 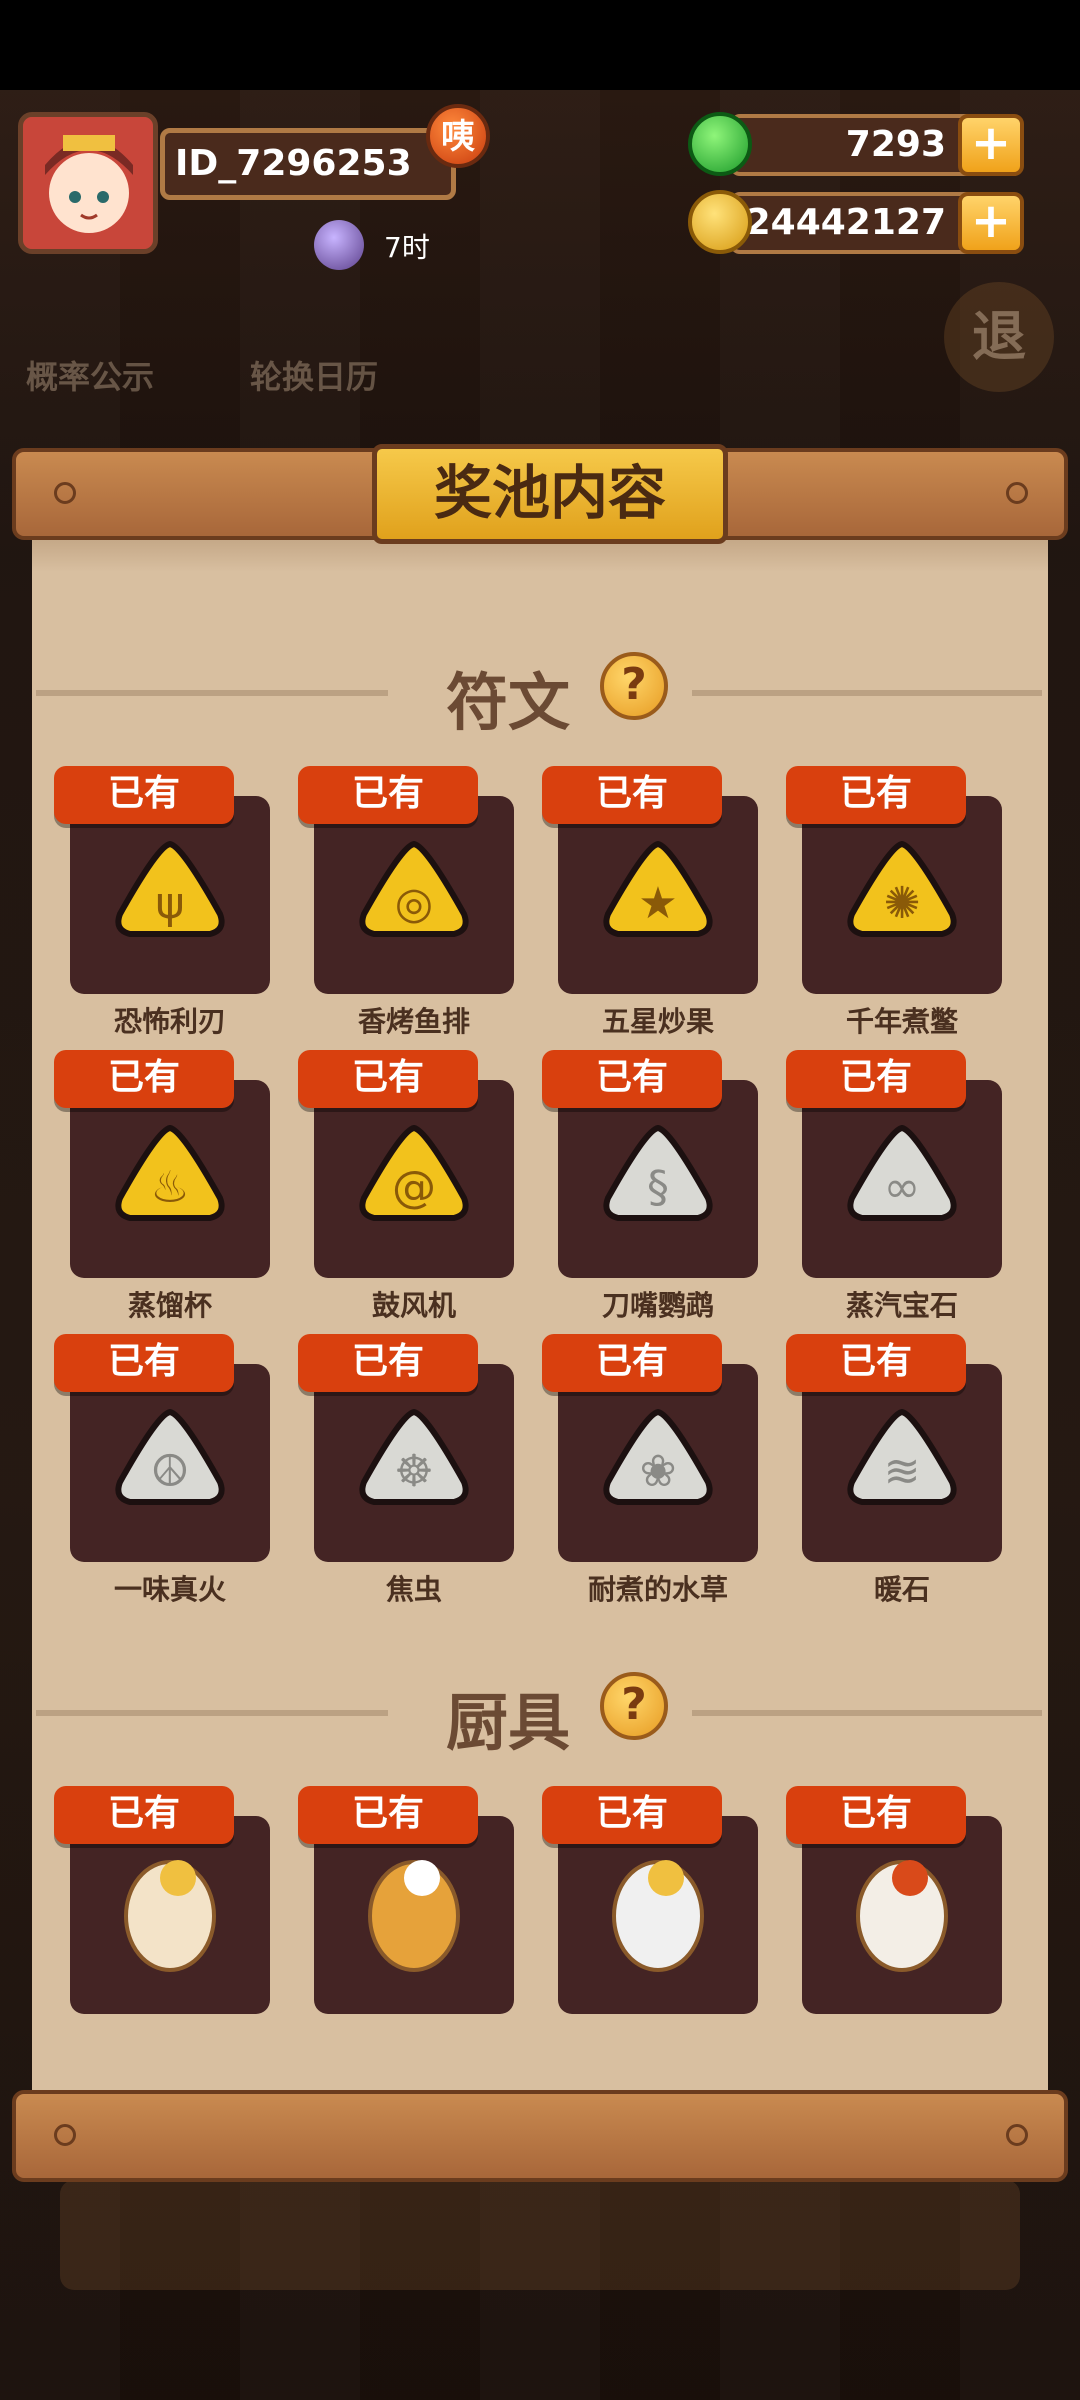 What do you see at coordinates (902, 1471) in the screenshot?
I see `rune-glyph: ≋` at bounding box center [902, 1471].